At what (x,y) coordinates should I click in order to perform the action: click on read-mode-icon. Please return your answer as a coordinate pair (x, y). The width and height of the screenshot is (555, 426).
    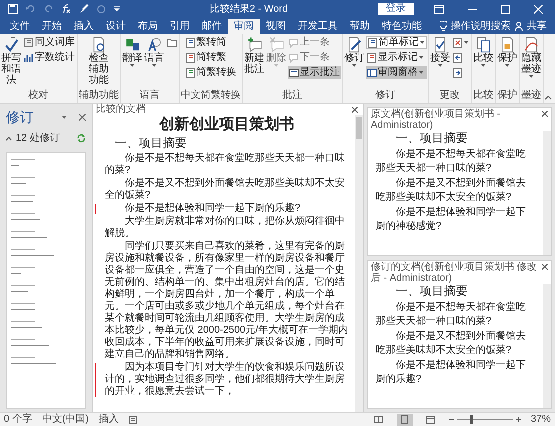
    Looking at the image, I should click on (379, 419).